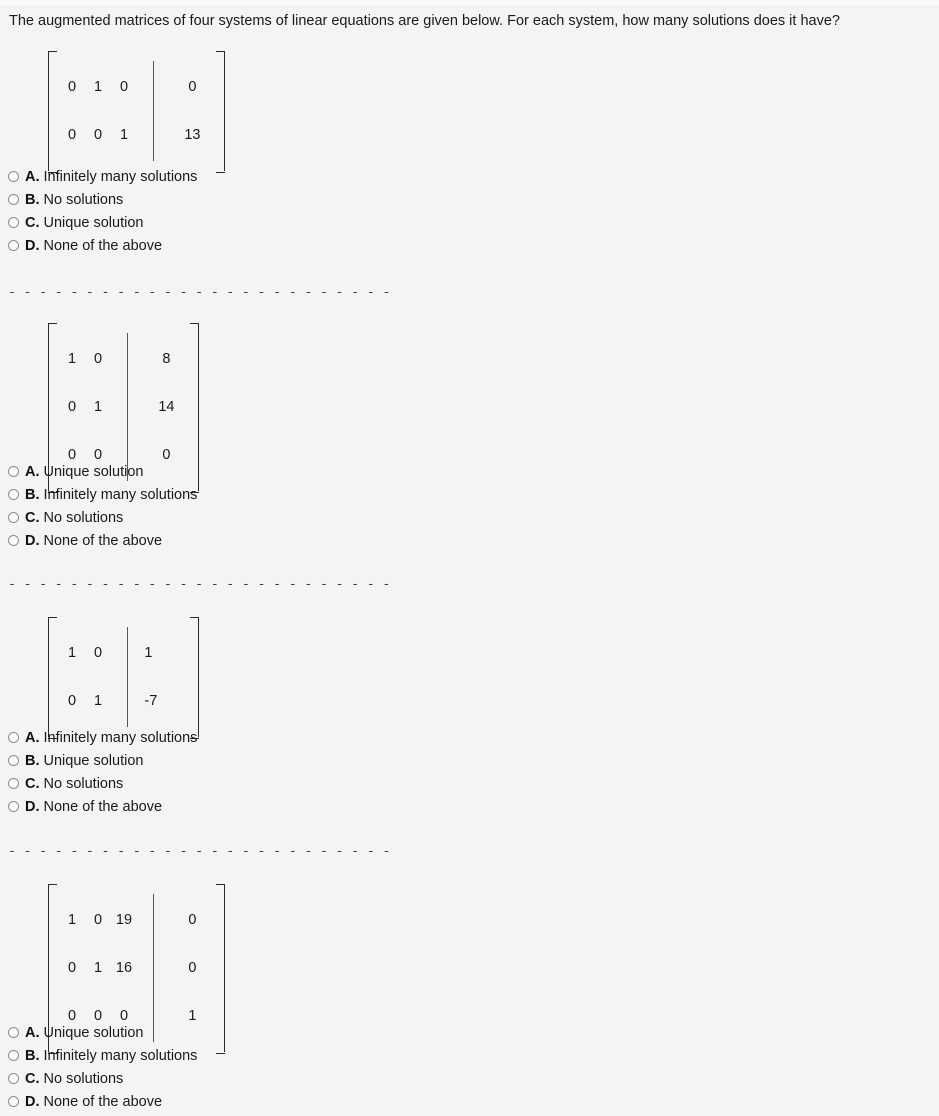  I want to click on matrix-cell: 16, so click(124, 967).